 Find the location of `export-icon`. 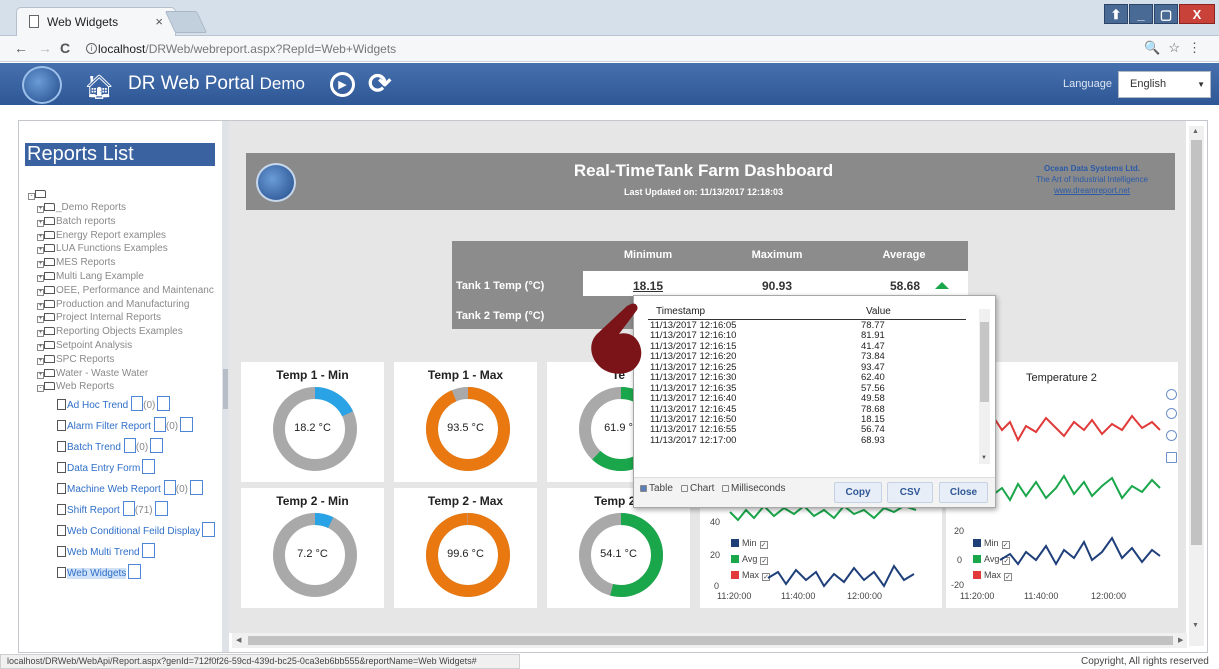

export-icon is located at coordinates (1171, 457).